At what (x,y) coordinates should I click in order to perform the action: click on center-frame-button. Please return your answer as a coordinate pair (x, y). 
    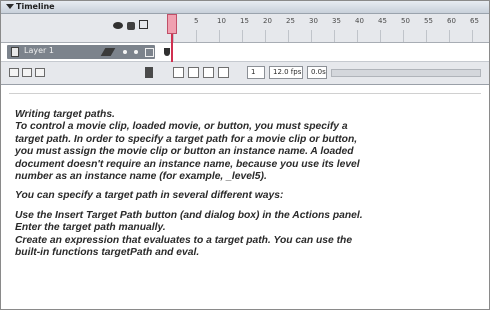
    Looking at the image, I should click on (178, 72).